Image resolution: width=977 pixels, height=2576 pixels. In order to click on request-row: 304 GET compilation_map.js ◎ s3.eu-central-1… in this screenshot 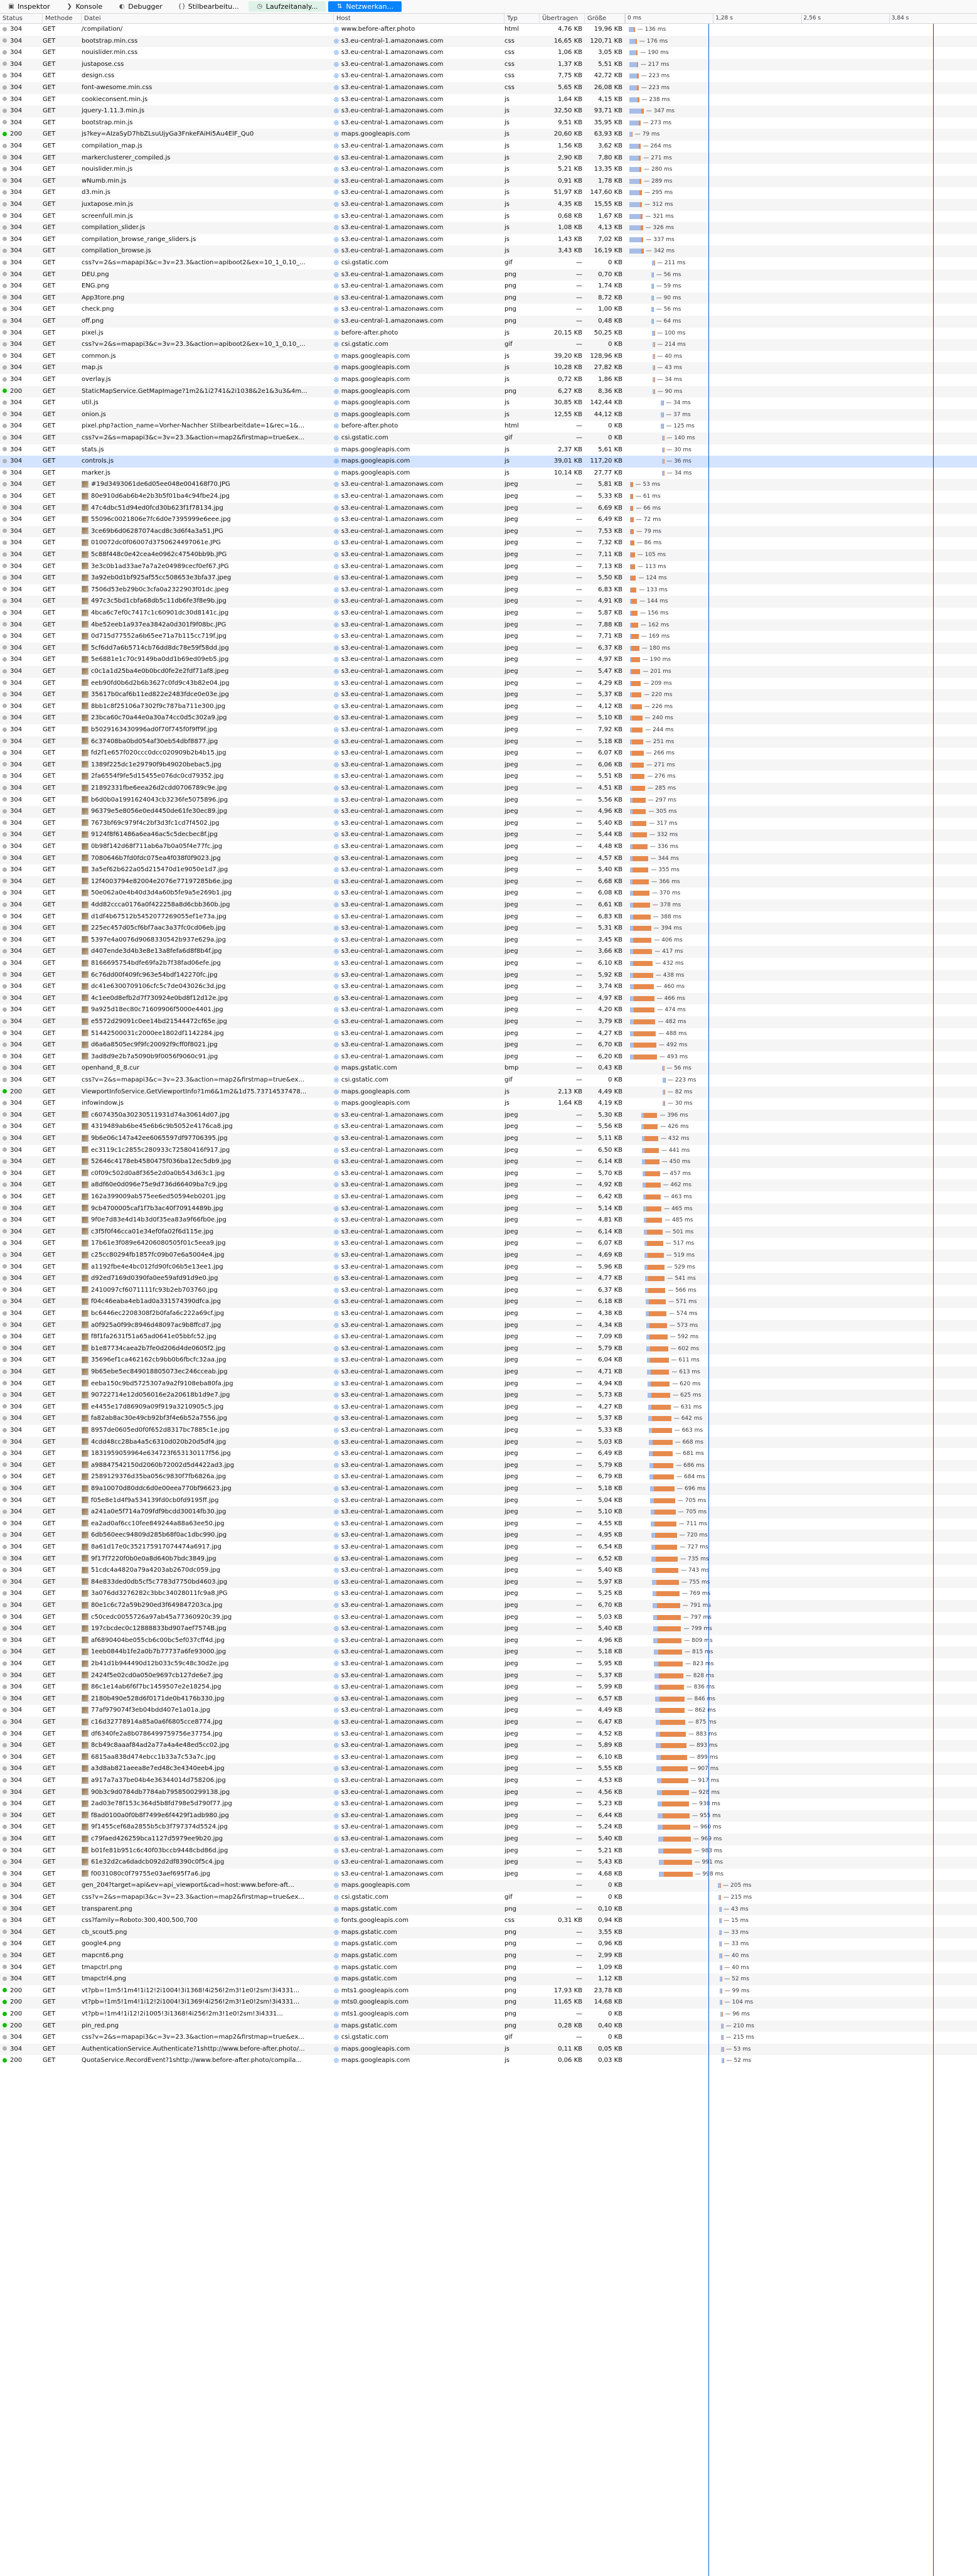, I will do `click(488, 147)`.